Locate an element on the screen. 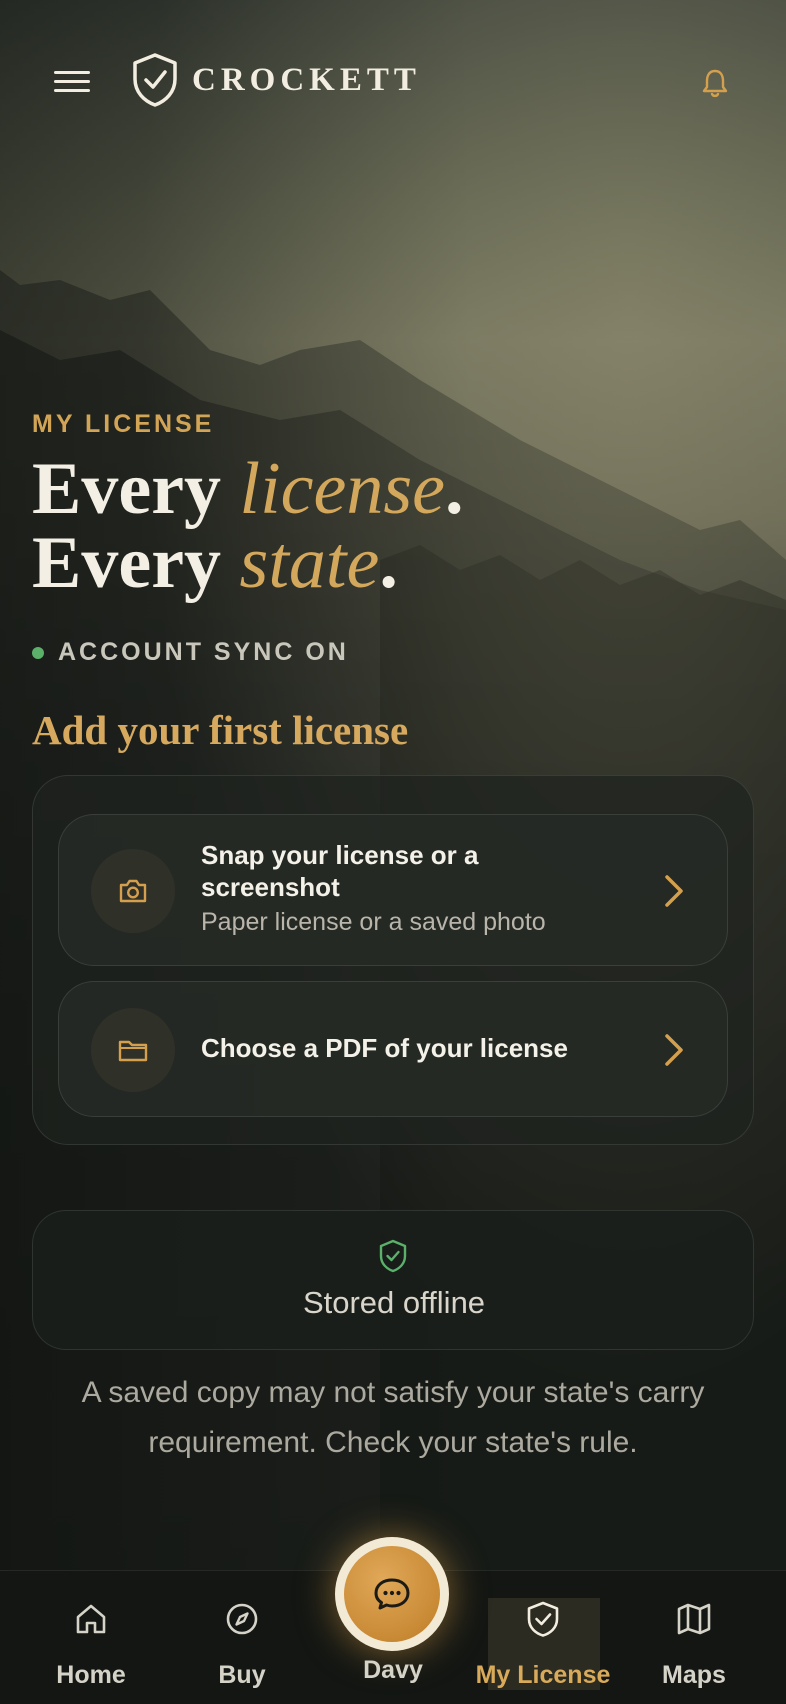 This screenshot has width=786, height=1704. sync-status-label: ACCOUNT SYNC ON is located at coordinates (203, 652).